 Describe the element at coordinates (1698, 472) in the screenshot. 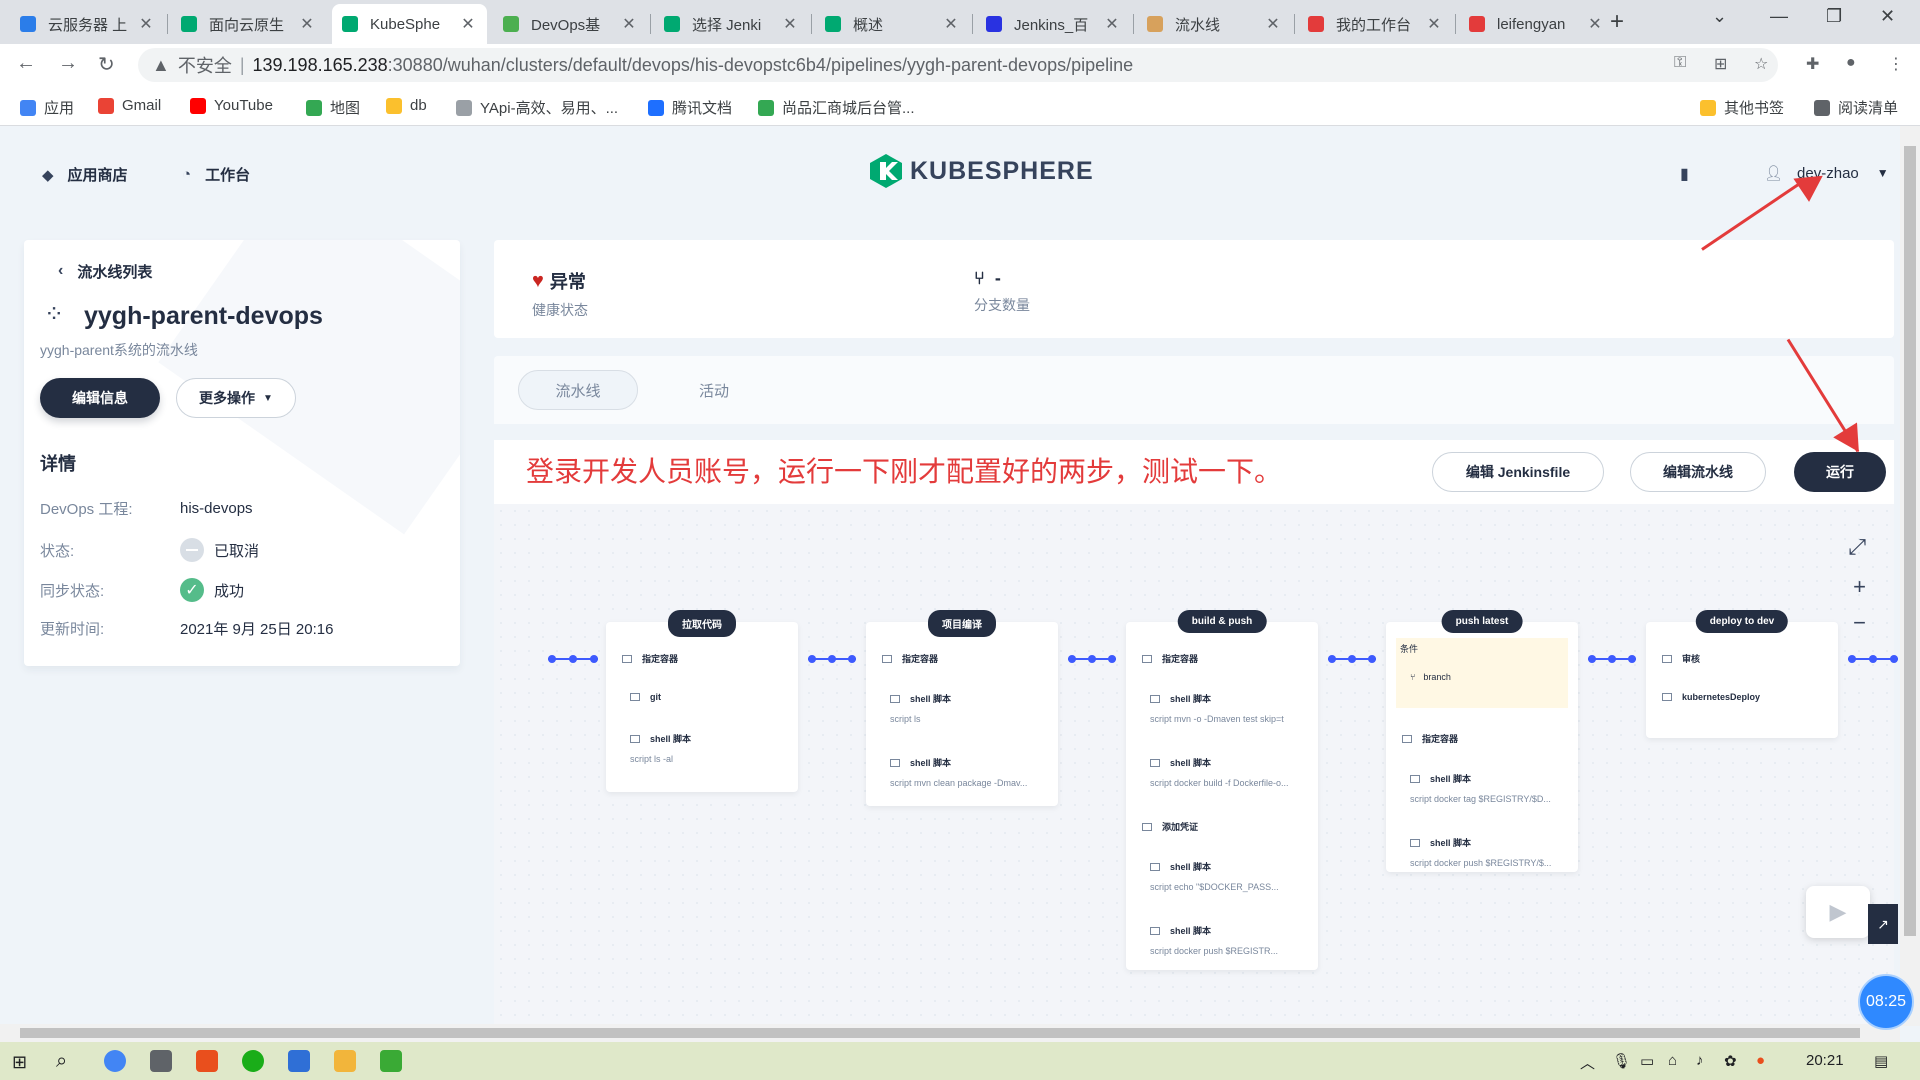

I see `edit-pipeline-button: 编辑流水线` at that location.